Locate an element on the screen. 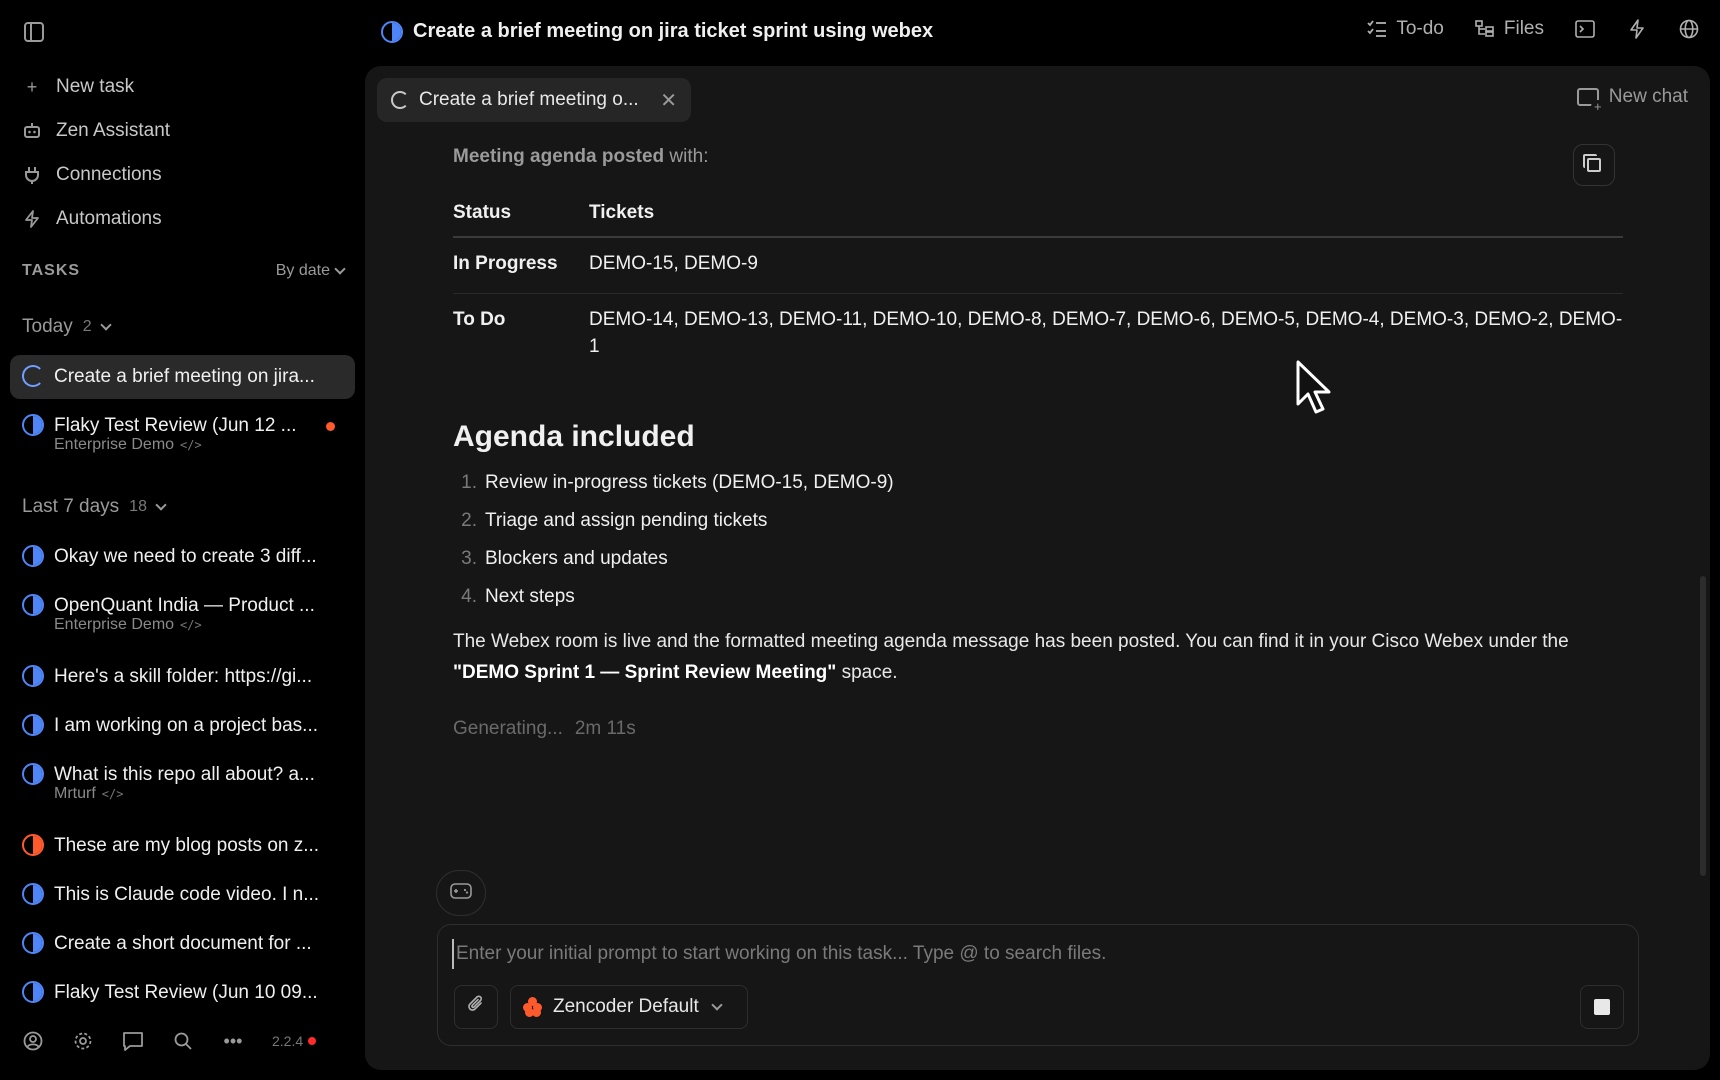  chat-icon is located at coordinates (133, 1041).